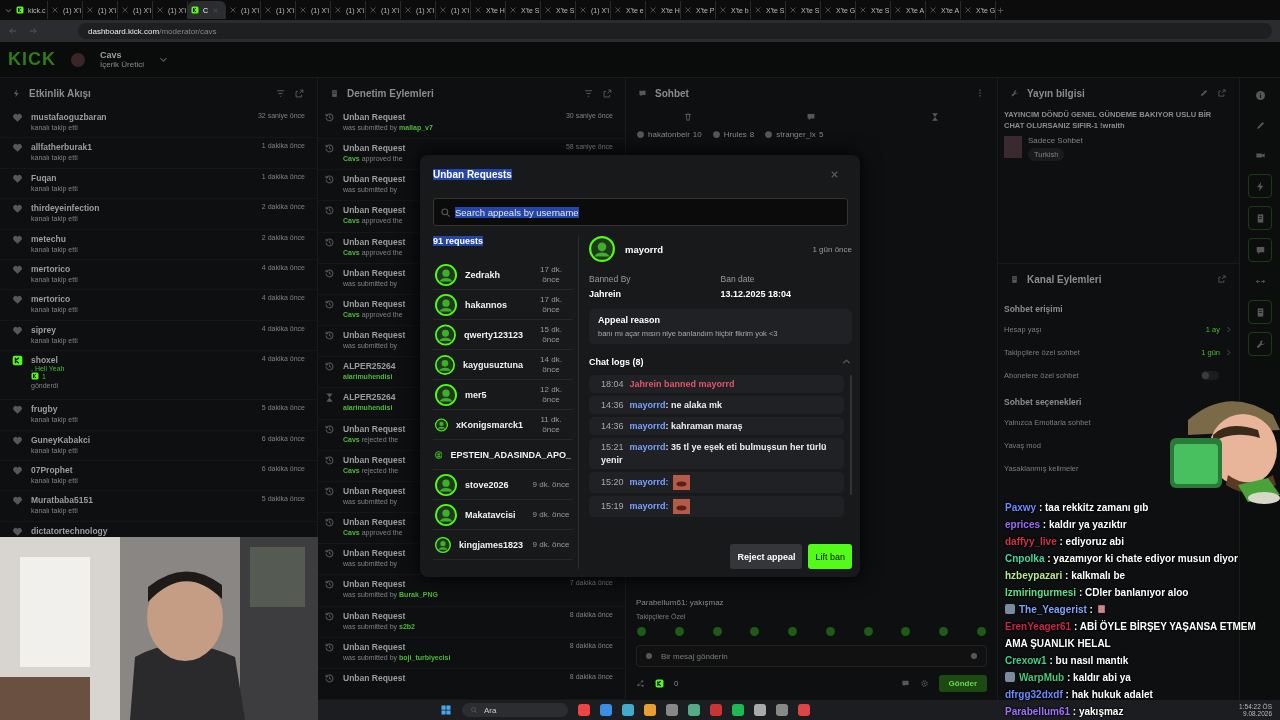 The image size is (1280, 720). Describe the element at coordinates (503, 425) in the screenshot. I see `request-item: xKonigsmarck1 11 dk. önce` at that location.